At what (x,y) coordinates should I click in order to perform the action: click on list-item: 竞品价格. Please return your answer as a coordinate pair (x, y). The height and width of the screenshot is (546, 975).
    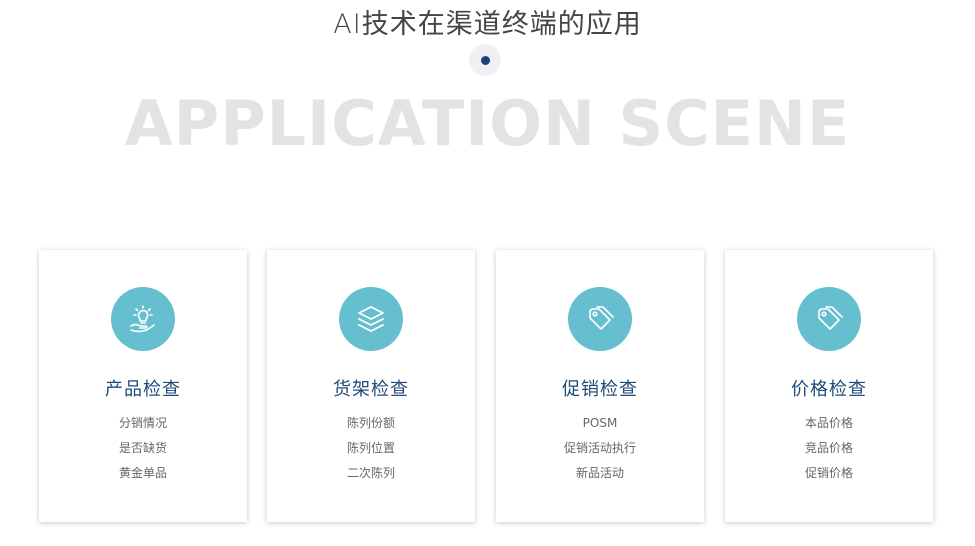
    Looking at the image, I should click on (828, 448).